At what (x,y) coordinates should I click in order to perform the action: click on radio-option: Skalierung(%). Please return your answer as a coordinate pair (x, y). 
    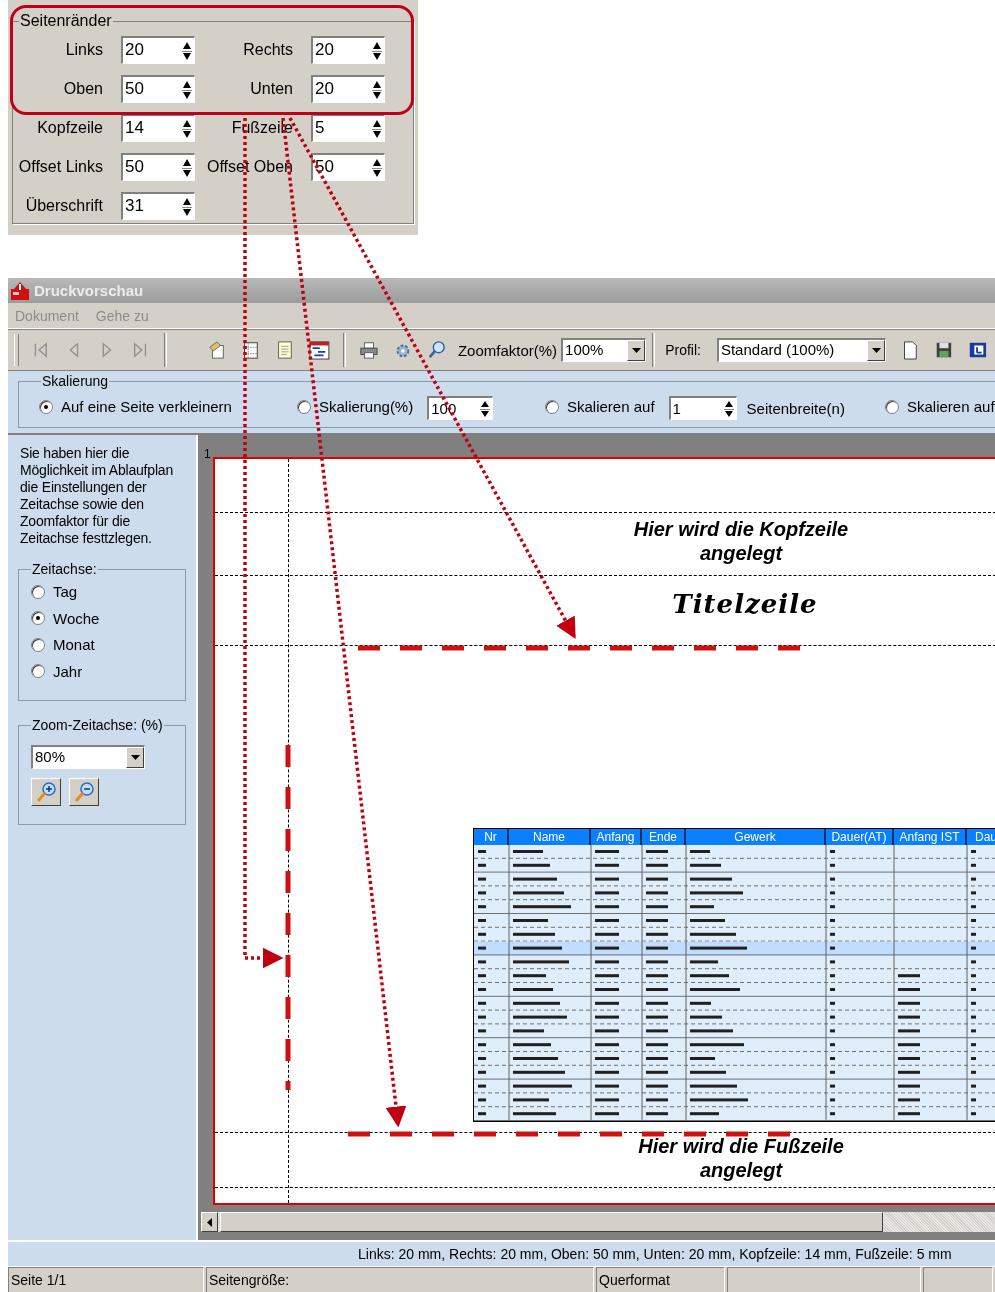
    Looking at the image, I should click on (355, 407).